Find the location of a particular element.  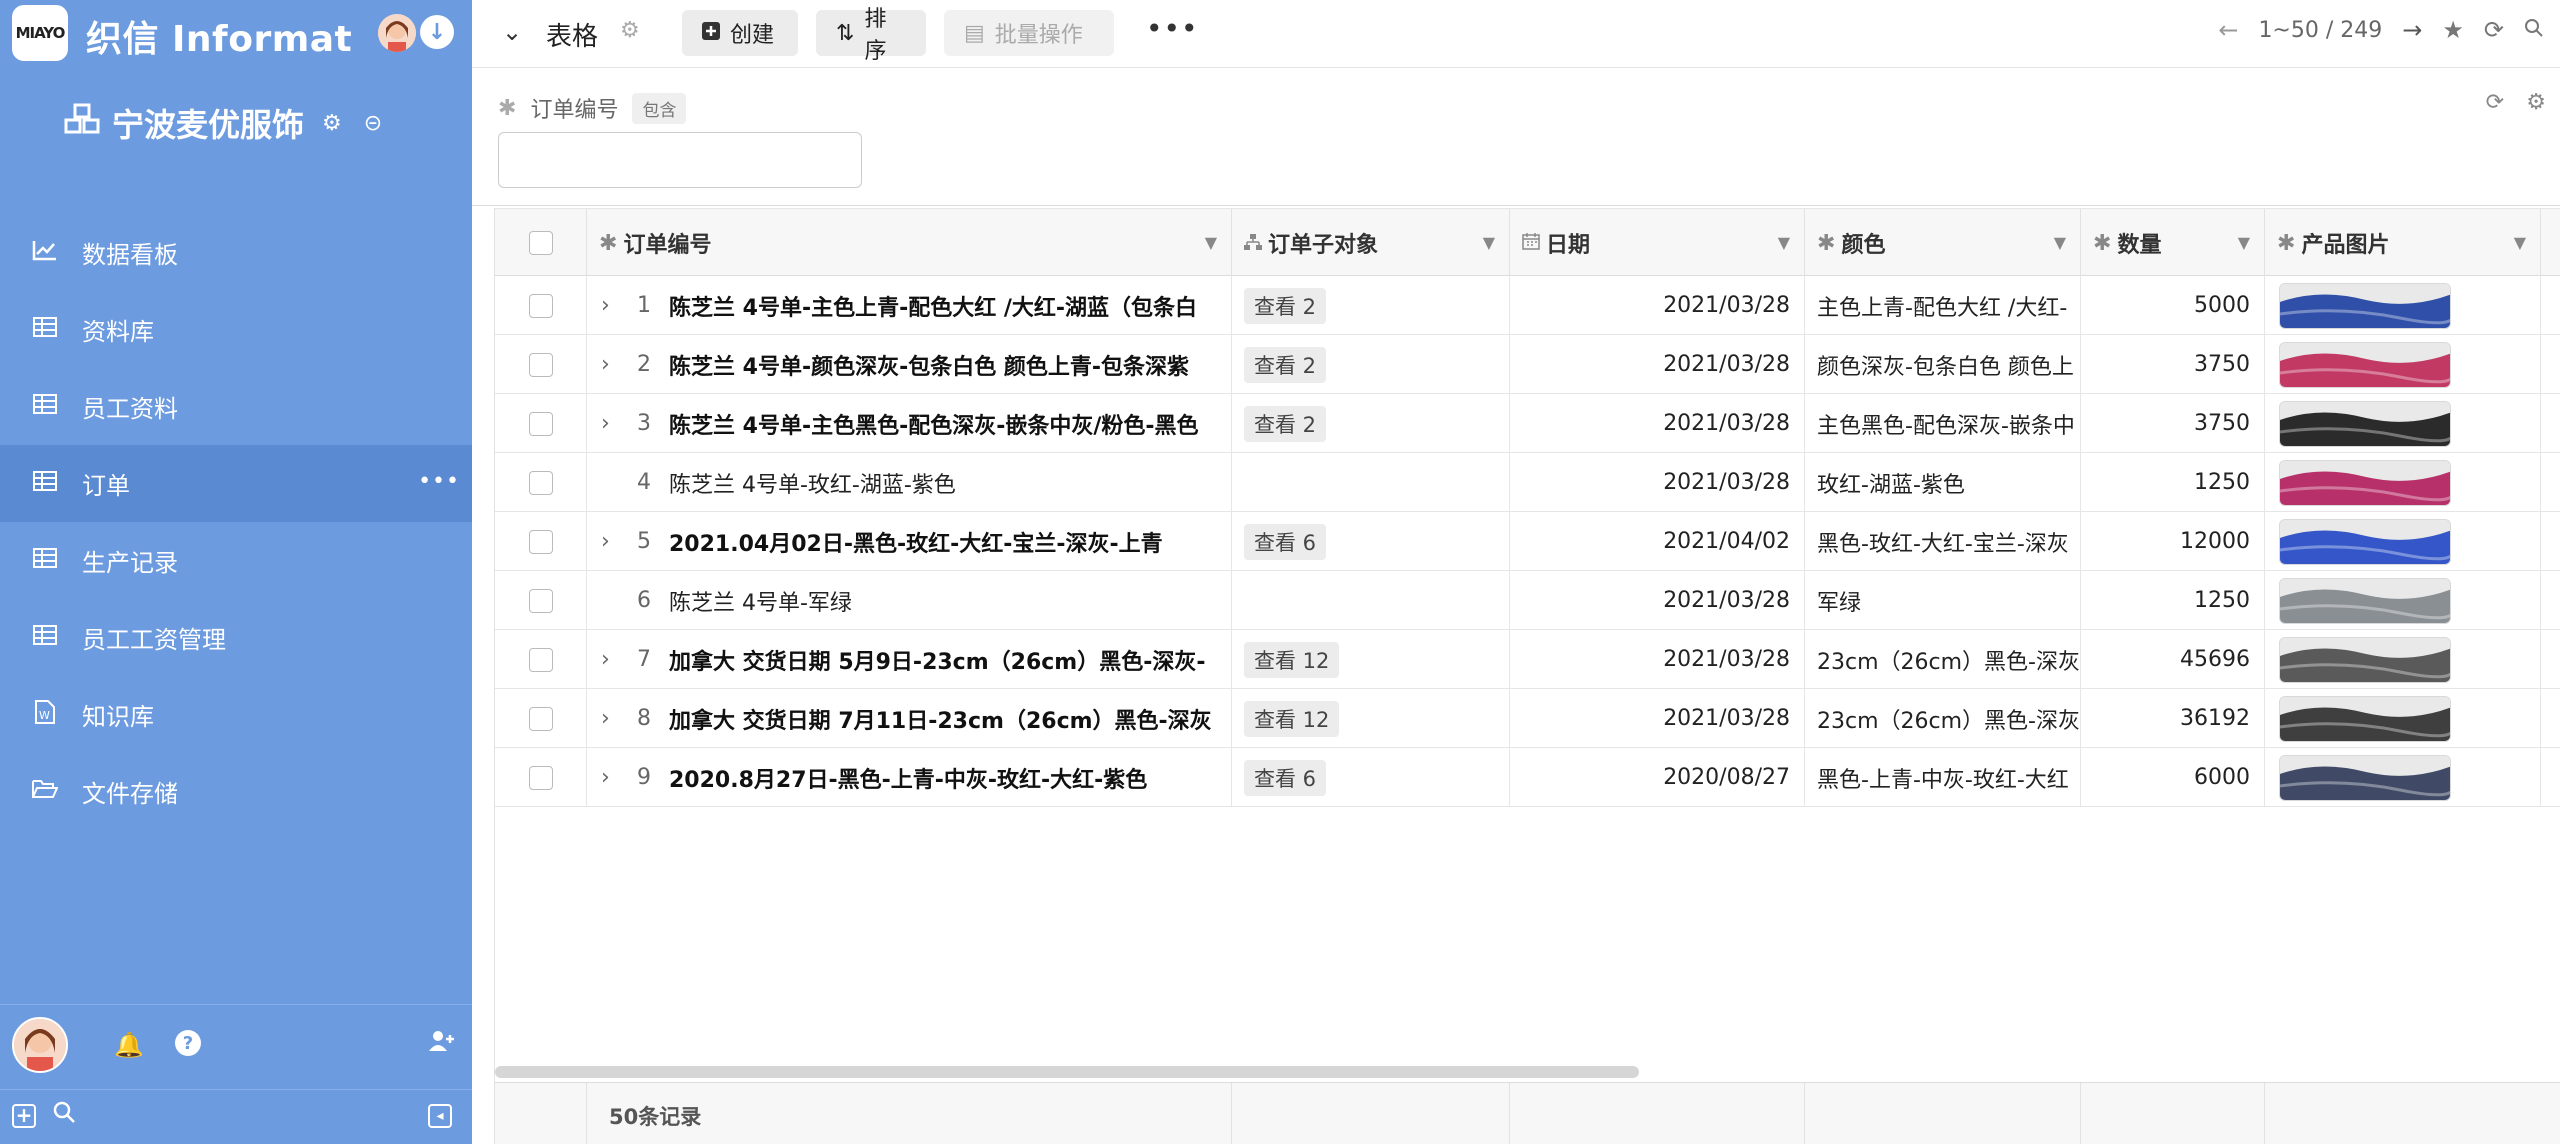

sidebar-item-library: 资料库 is located at coordinates (236, 329).